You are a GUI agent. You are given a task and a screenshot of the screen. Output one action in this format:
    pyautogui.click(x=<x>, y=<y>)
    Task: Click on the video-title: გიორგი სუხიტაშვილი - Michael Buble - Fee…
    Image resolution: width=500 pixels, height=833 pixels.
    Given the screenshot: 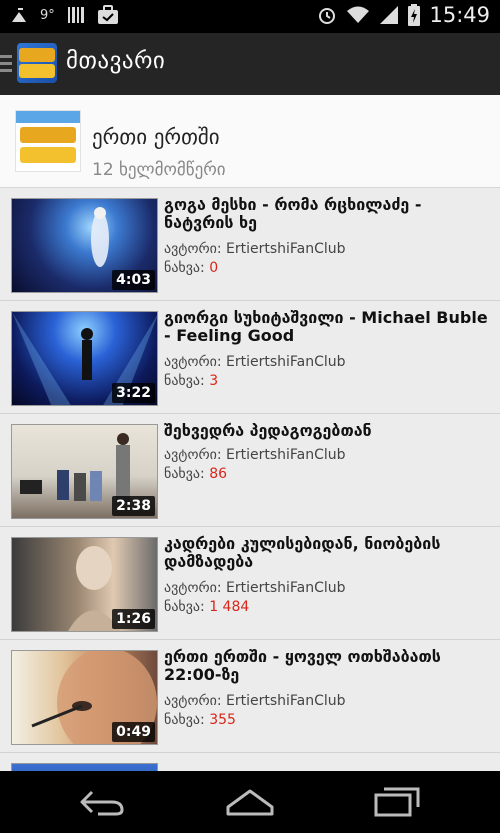 What is the action you would take?
    pyautogui.click(x=326, y=326)
    